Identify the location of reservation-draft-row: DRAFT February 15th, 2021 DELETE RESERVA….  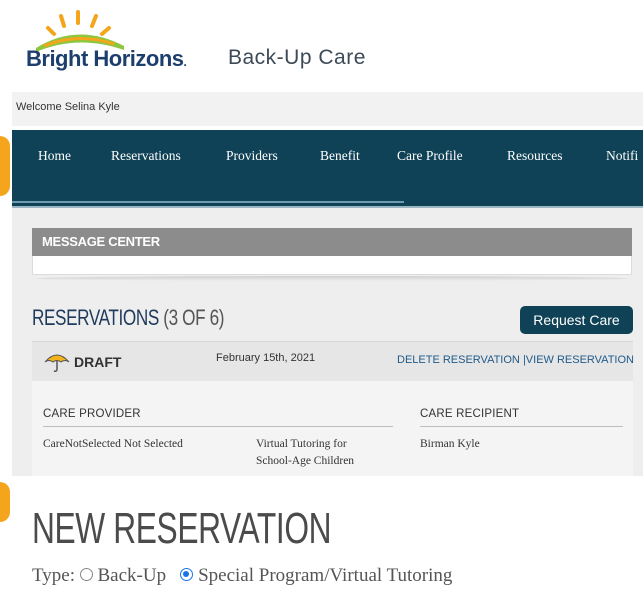
(333, 361).